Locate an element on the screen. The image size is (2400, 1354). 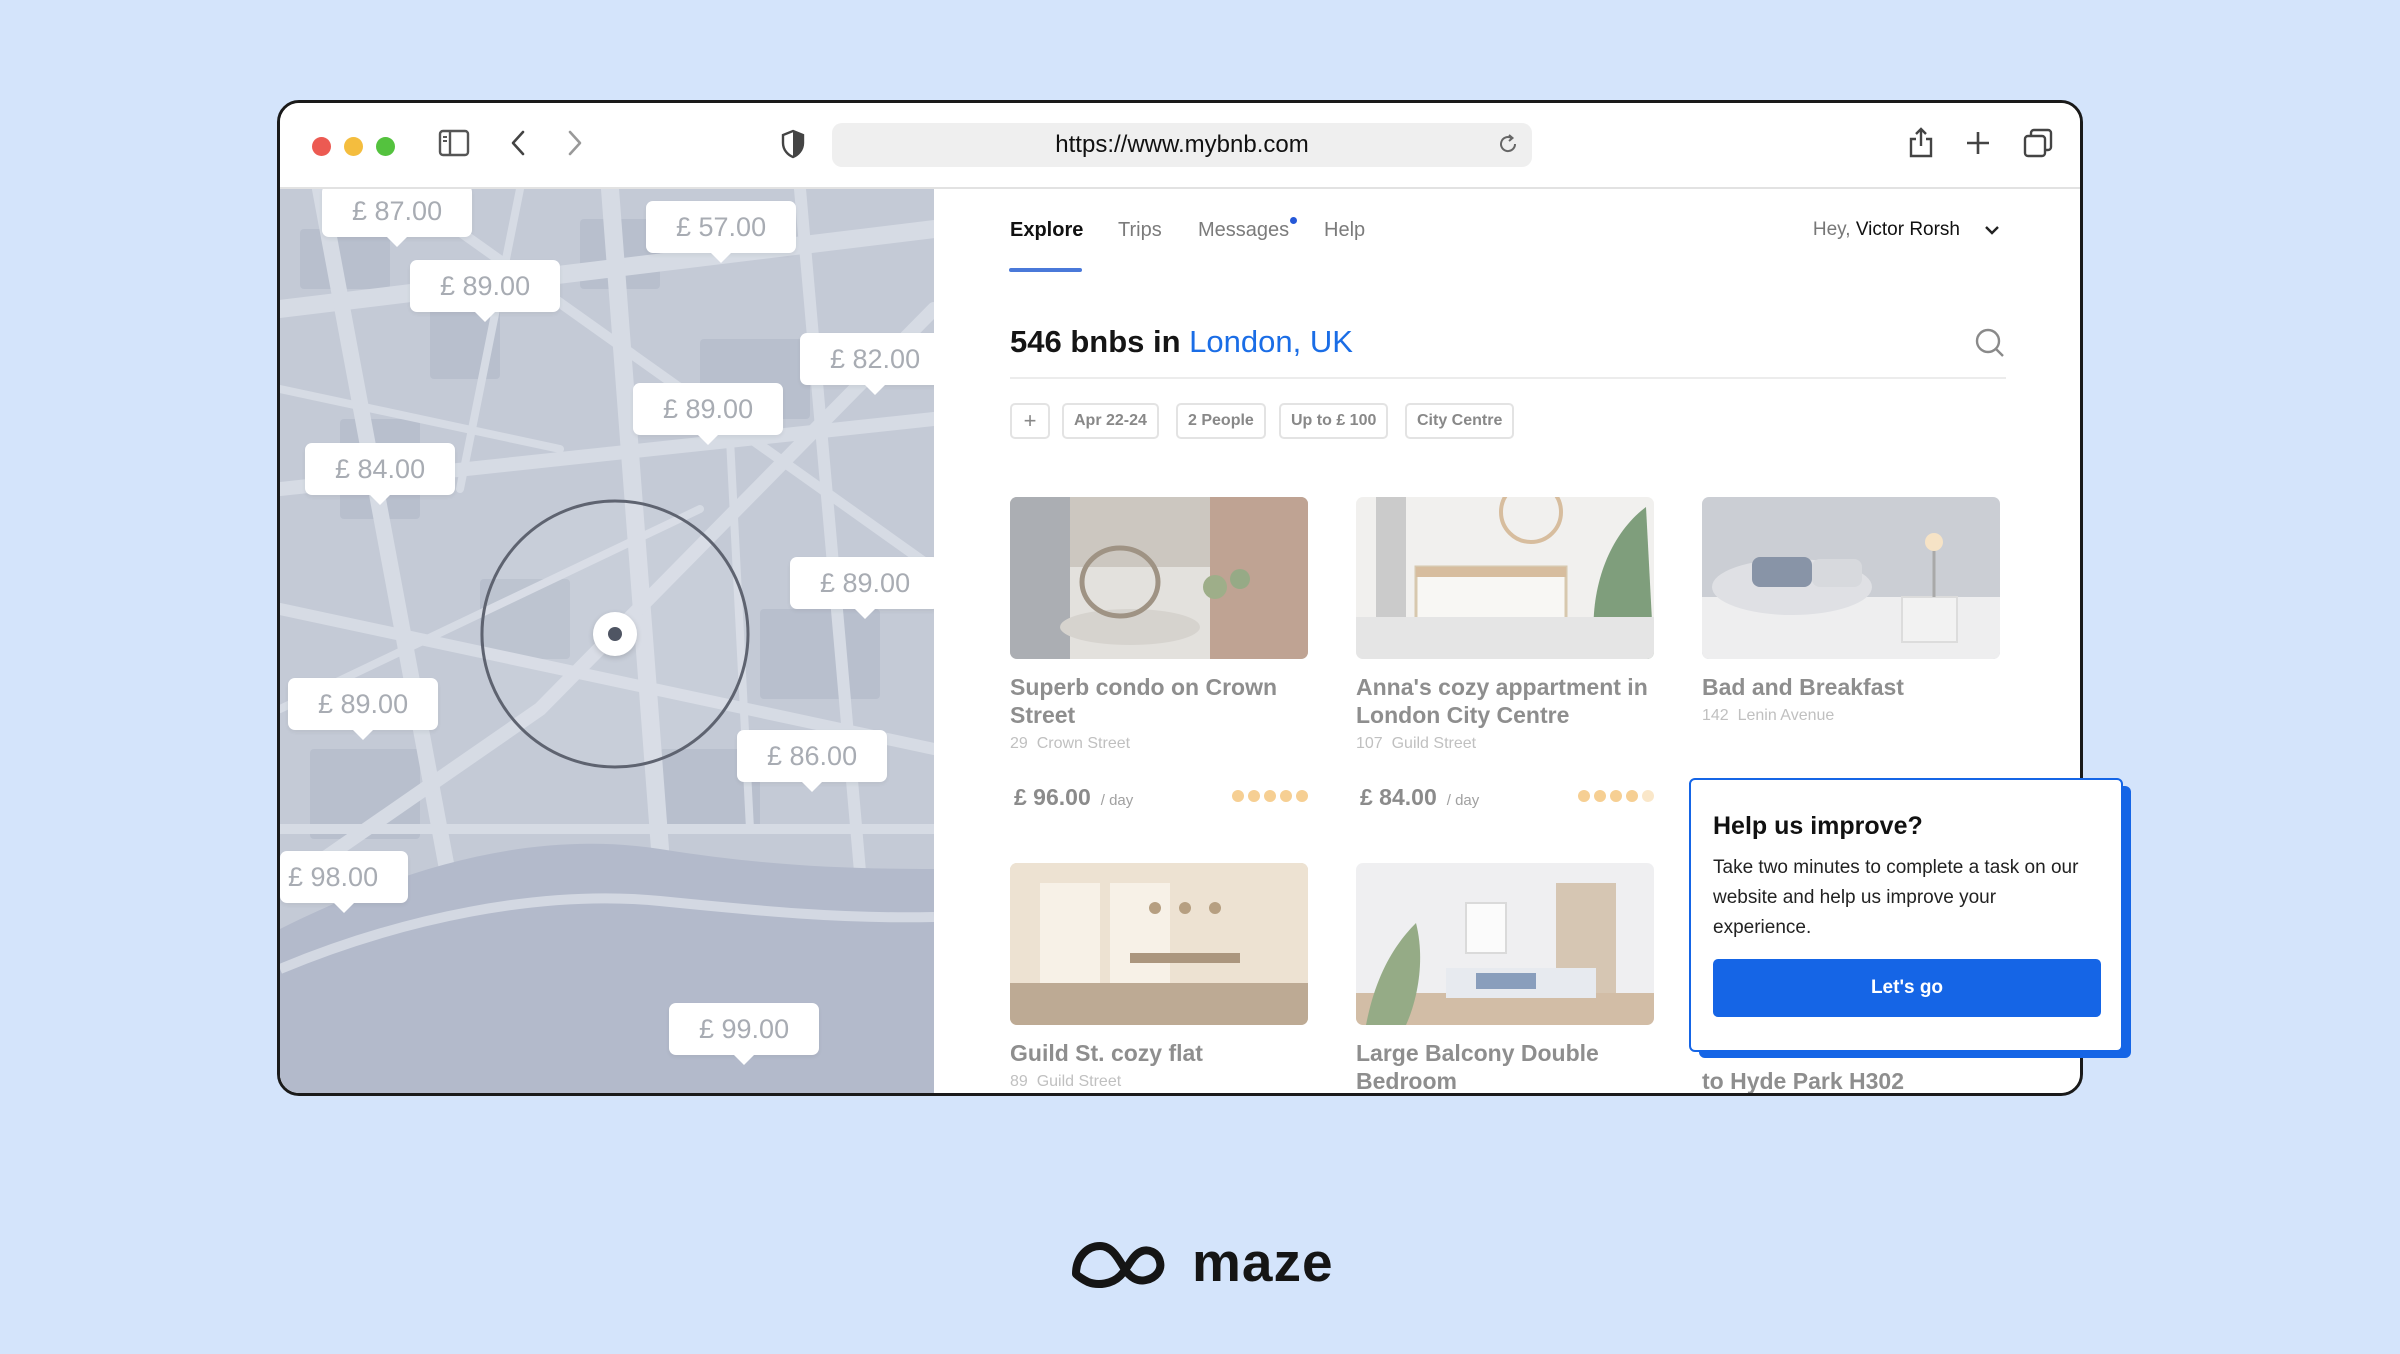
tab-messages: Messages is located at coordinates (1243, 230).